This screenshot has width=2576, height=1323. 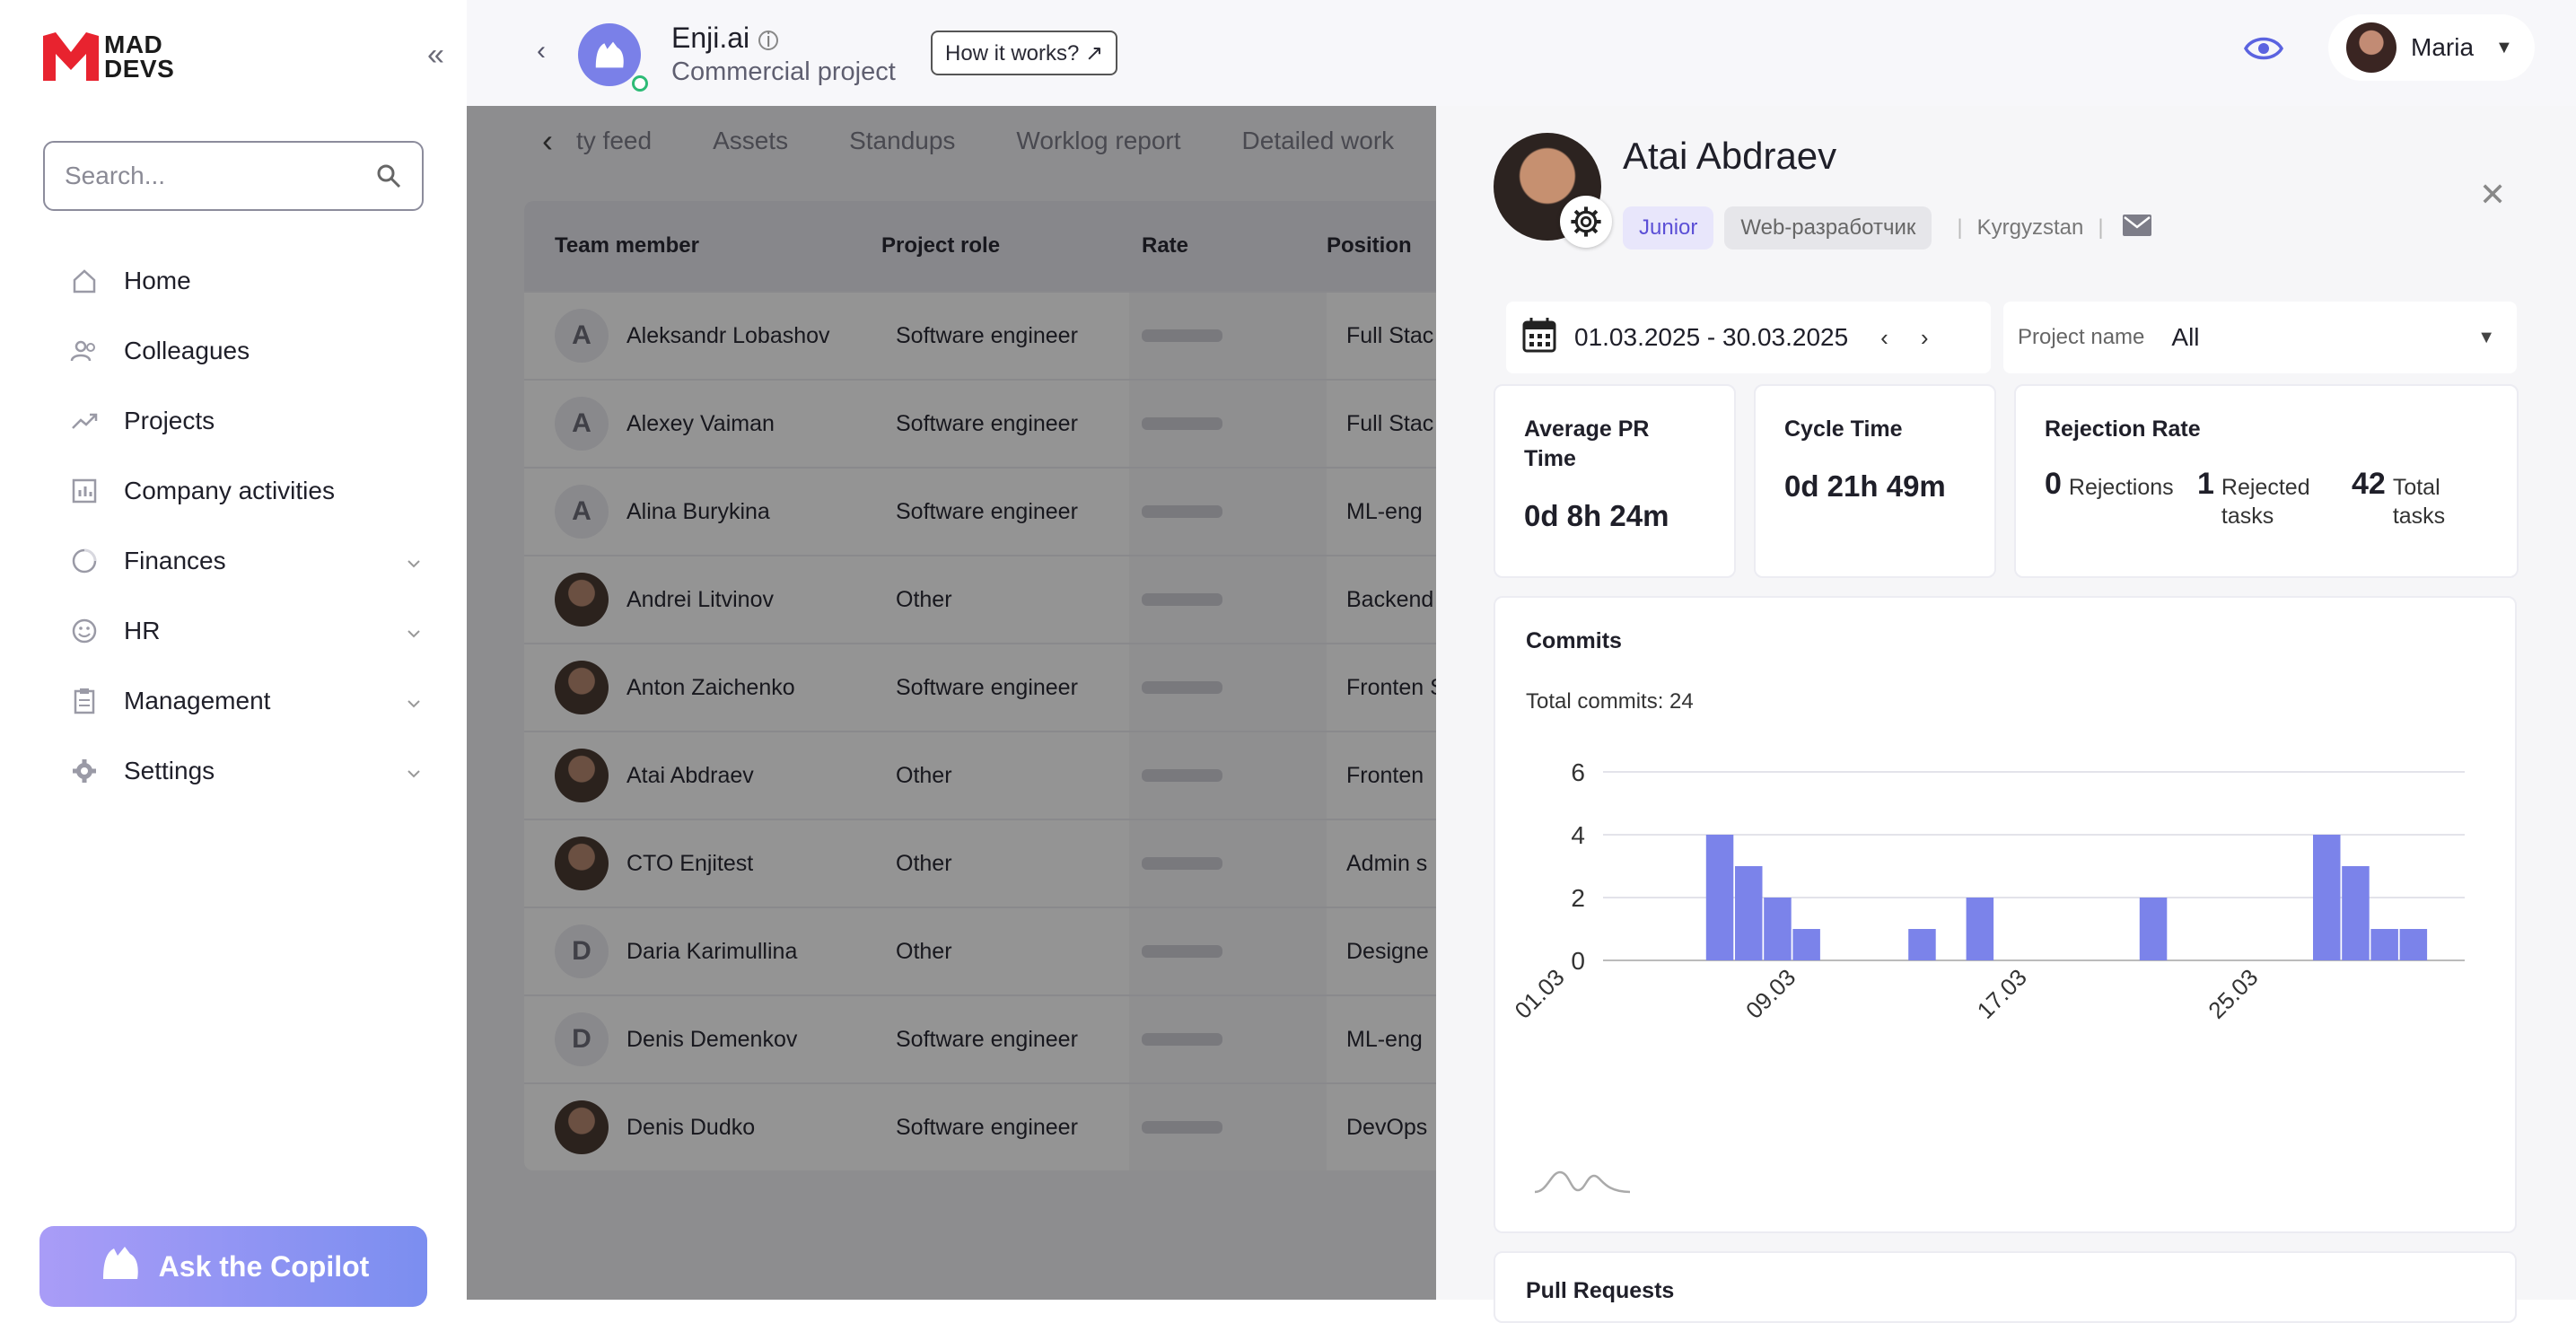 I want to click on stat-label: Total tasks, so click(x=2419, y=502).